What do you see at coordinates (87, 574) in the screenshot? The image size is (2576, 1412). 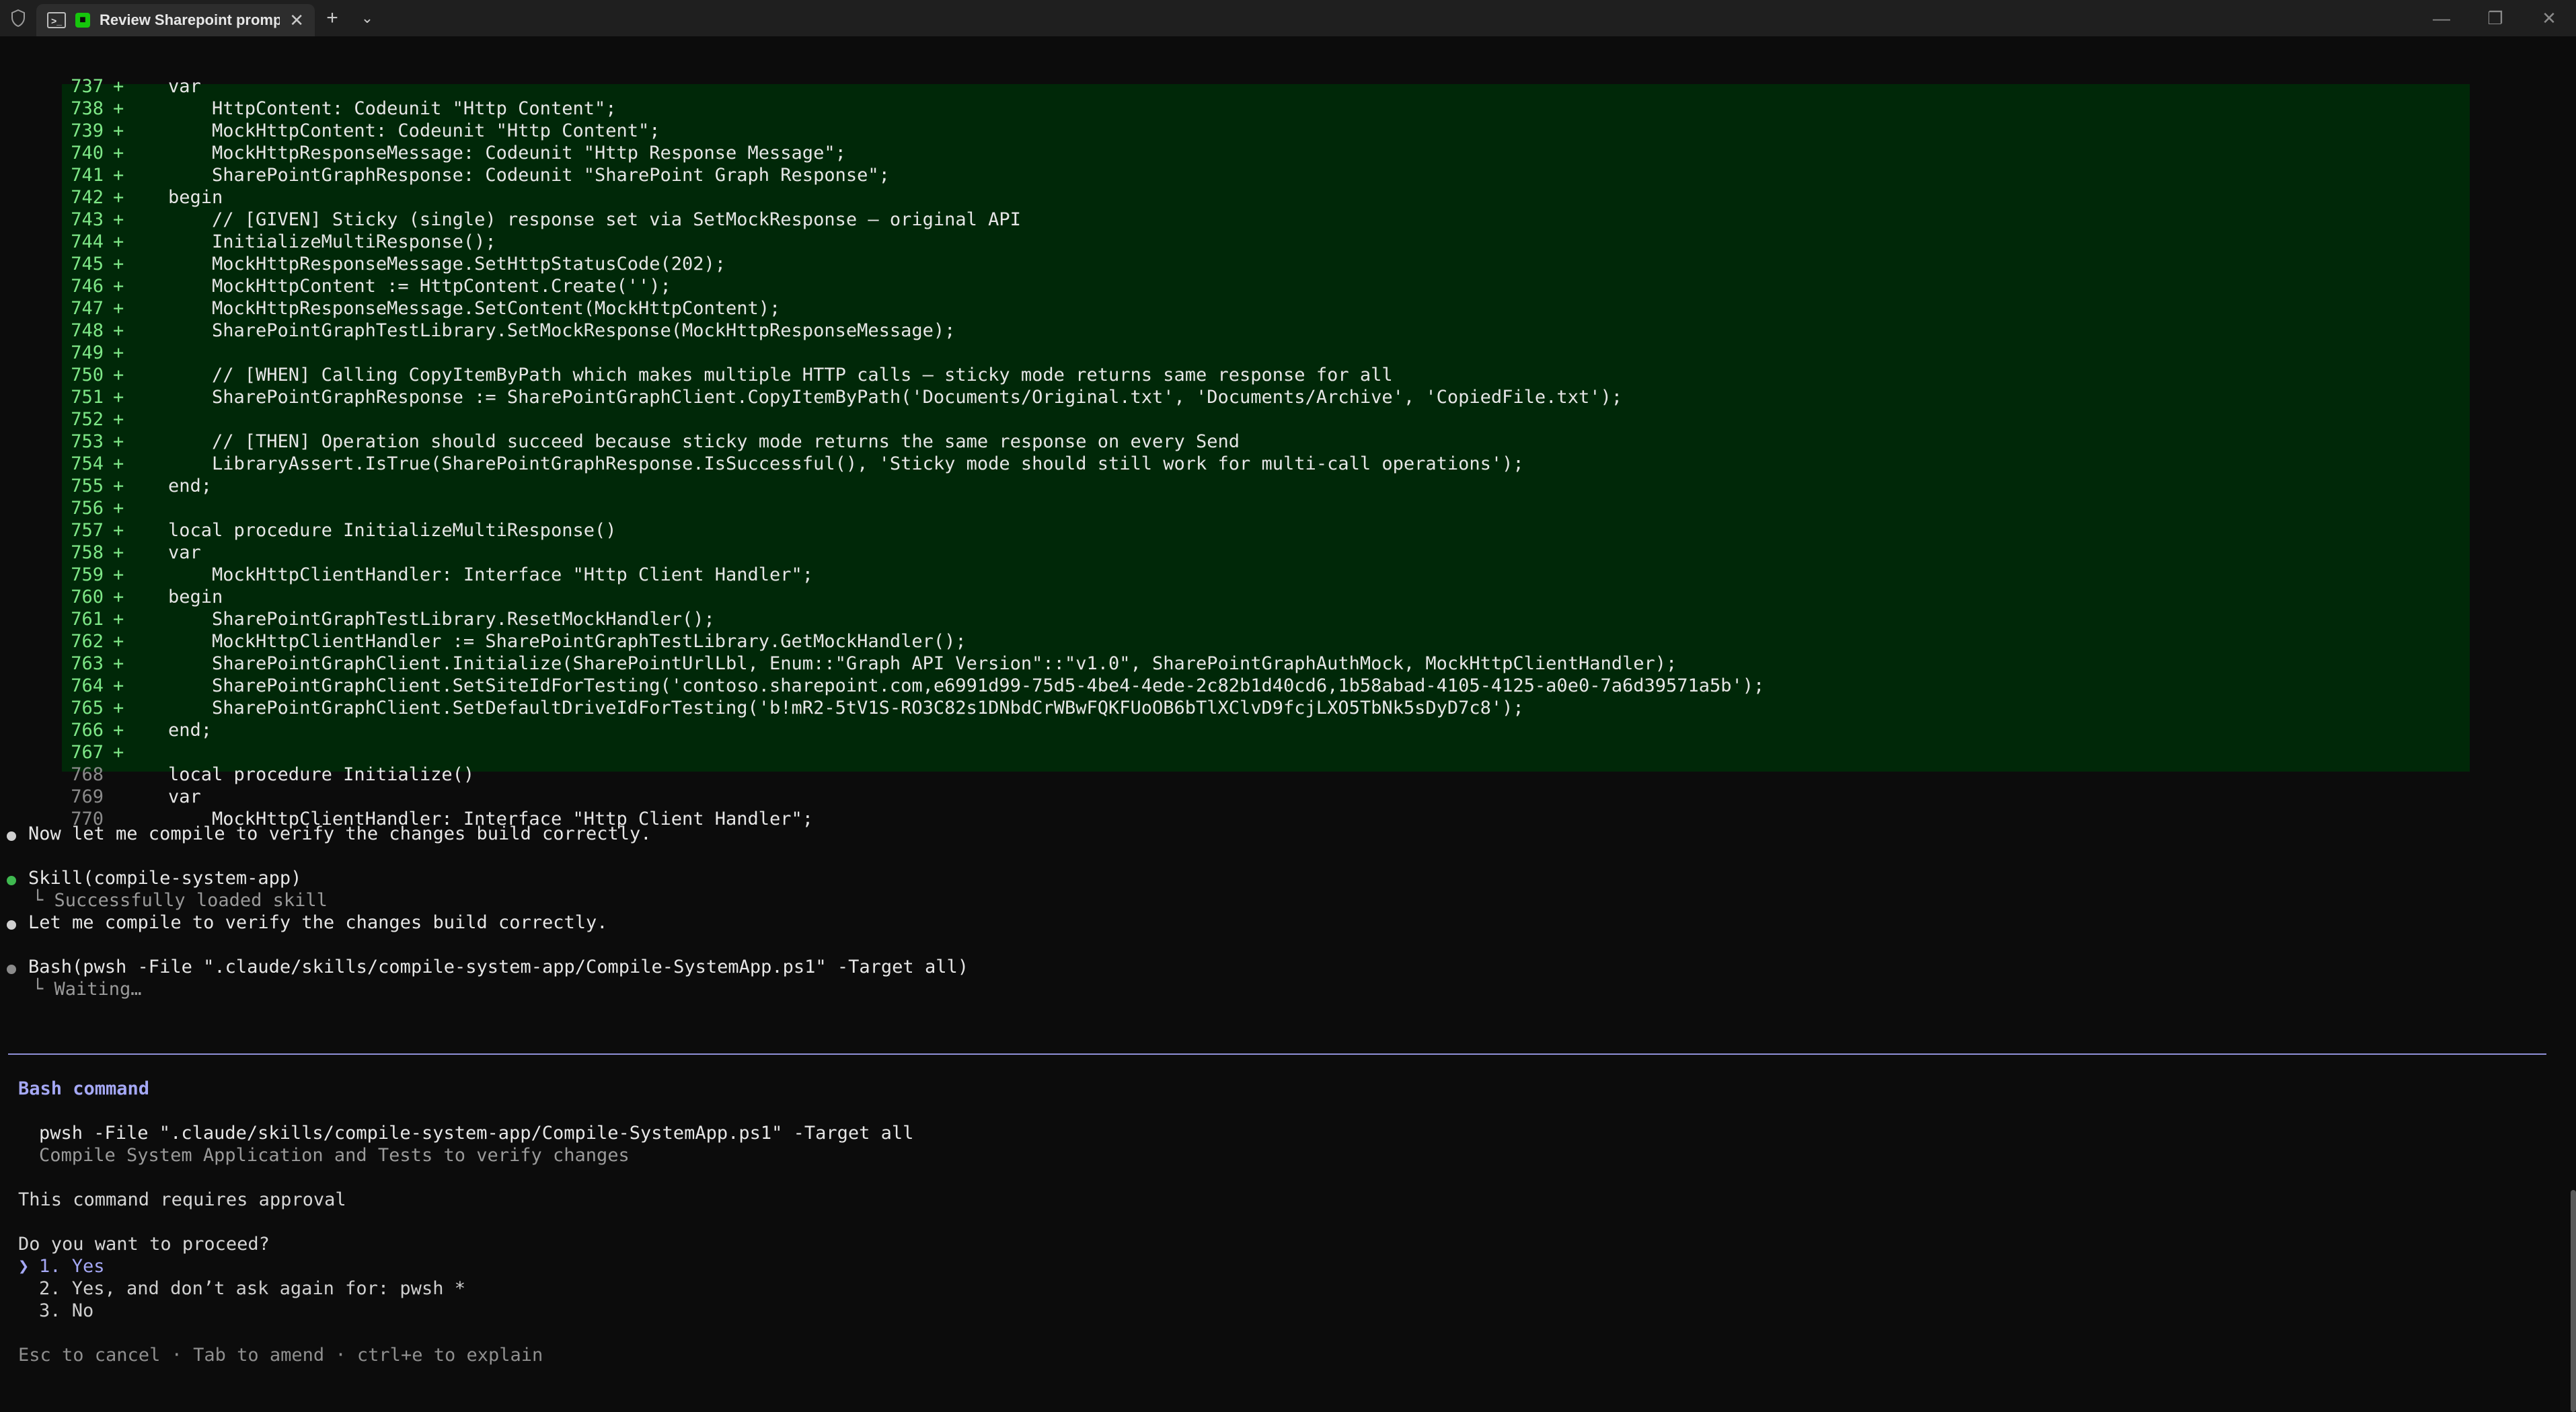 I see `diff-line-number: 759` at bounding box center [87, 574].